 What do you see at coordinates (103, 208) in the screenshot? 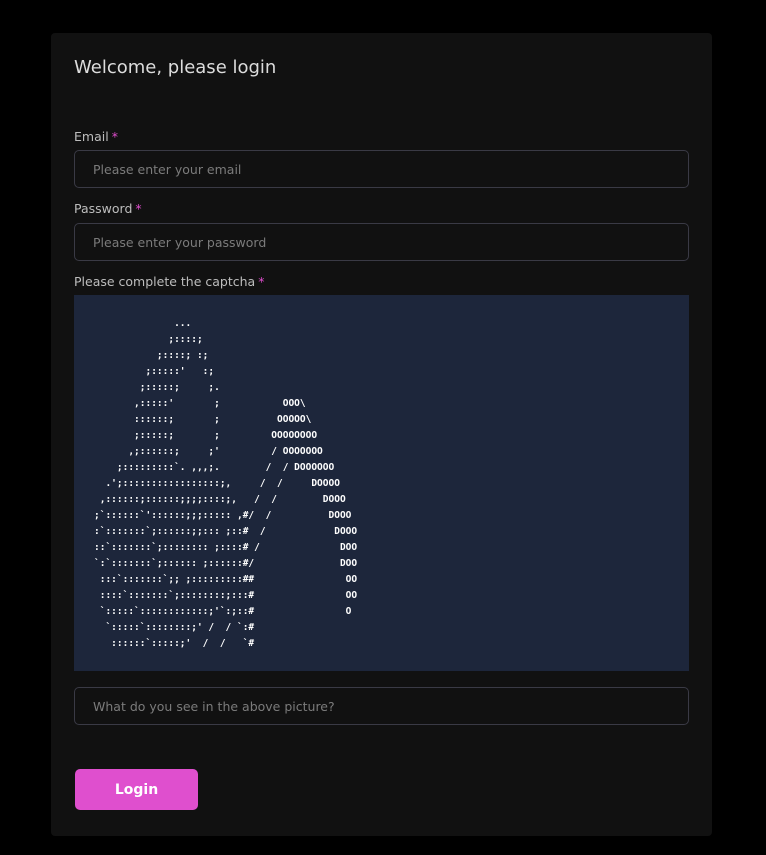
I see `password-label-text: Password` at bounding box center [103, 208].